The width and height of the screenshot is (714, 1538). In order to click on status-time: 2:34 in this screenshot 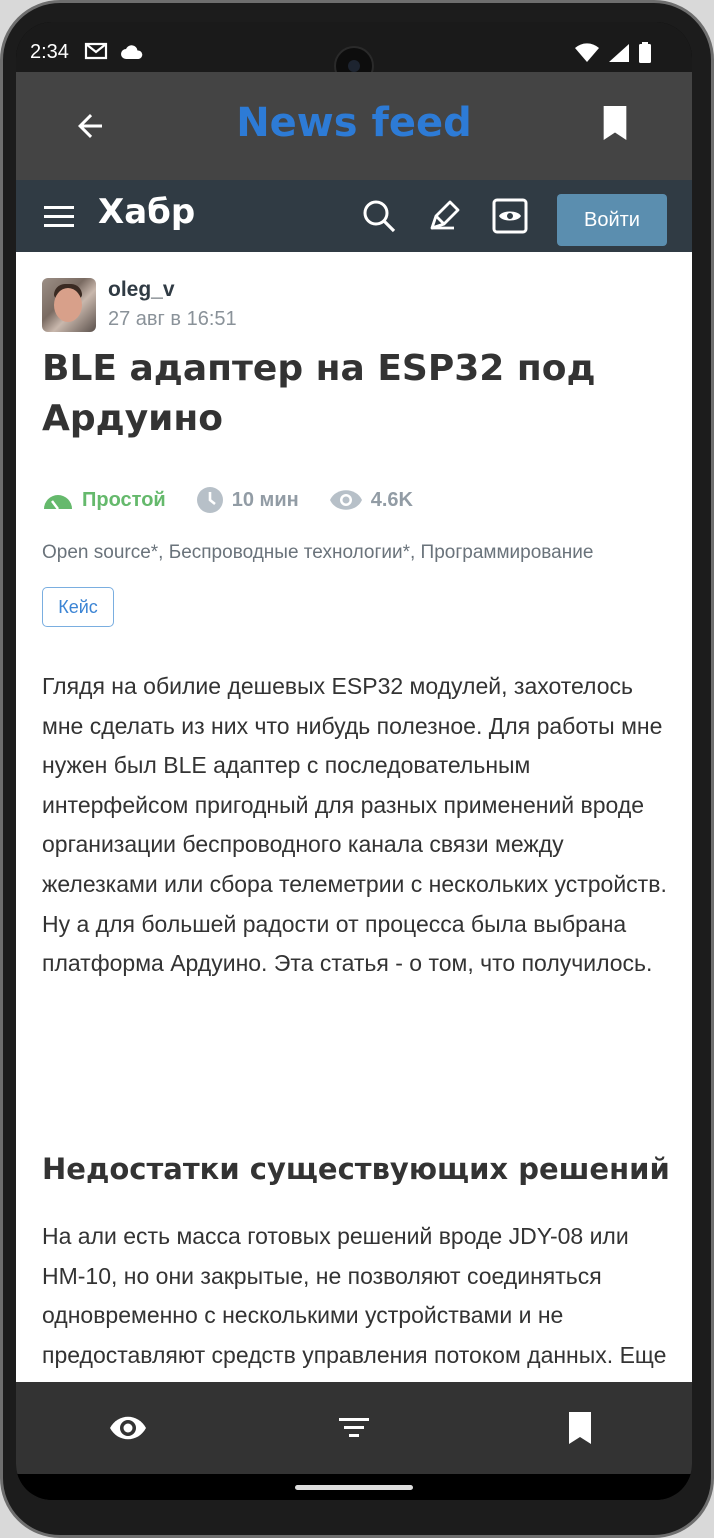, I will do `click(49, 52)`.